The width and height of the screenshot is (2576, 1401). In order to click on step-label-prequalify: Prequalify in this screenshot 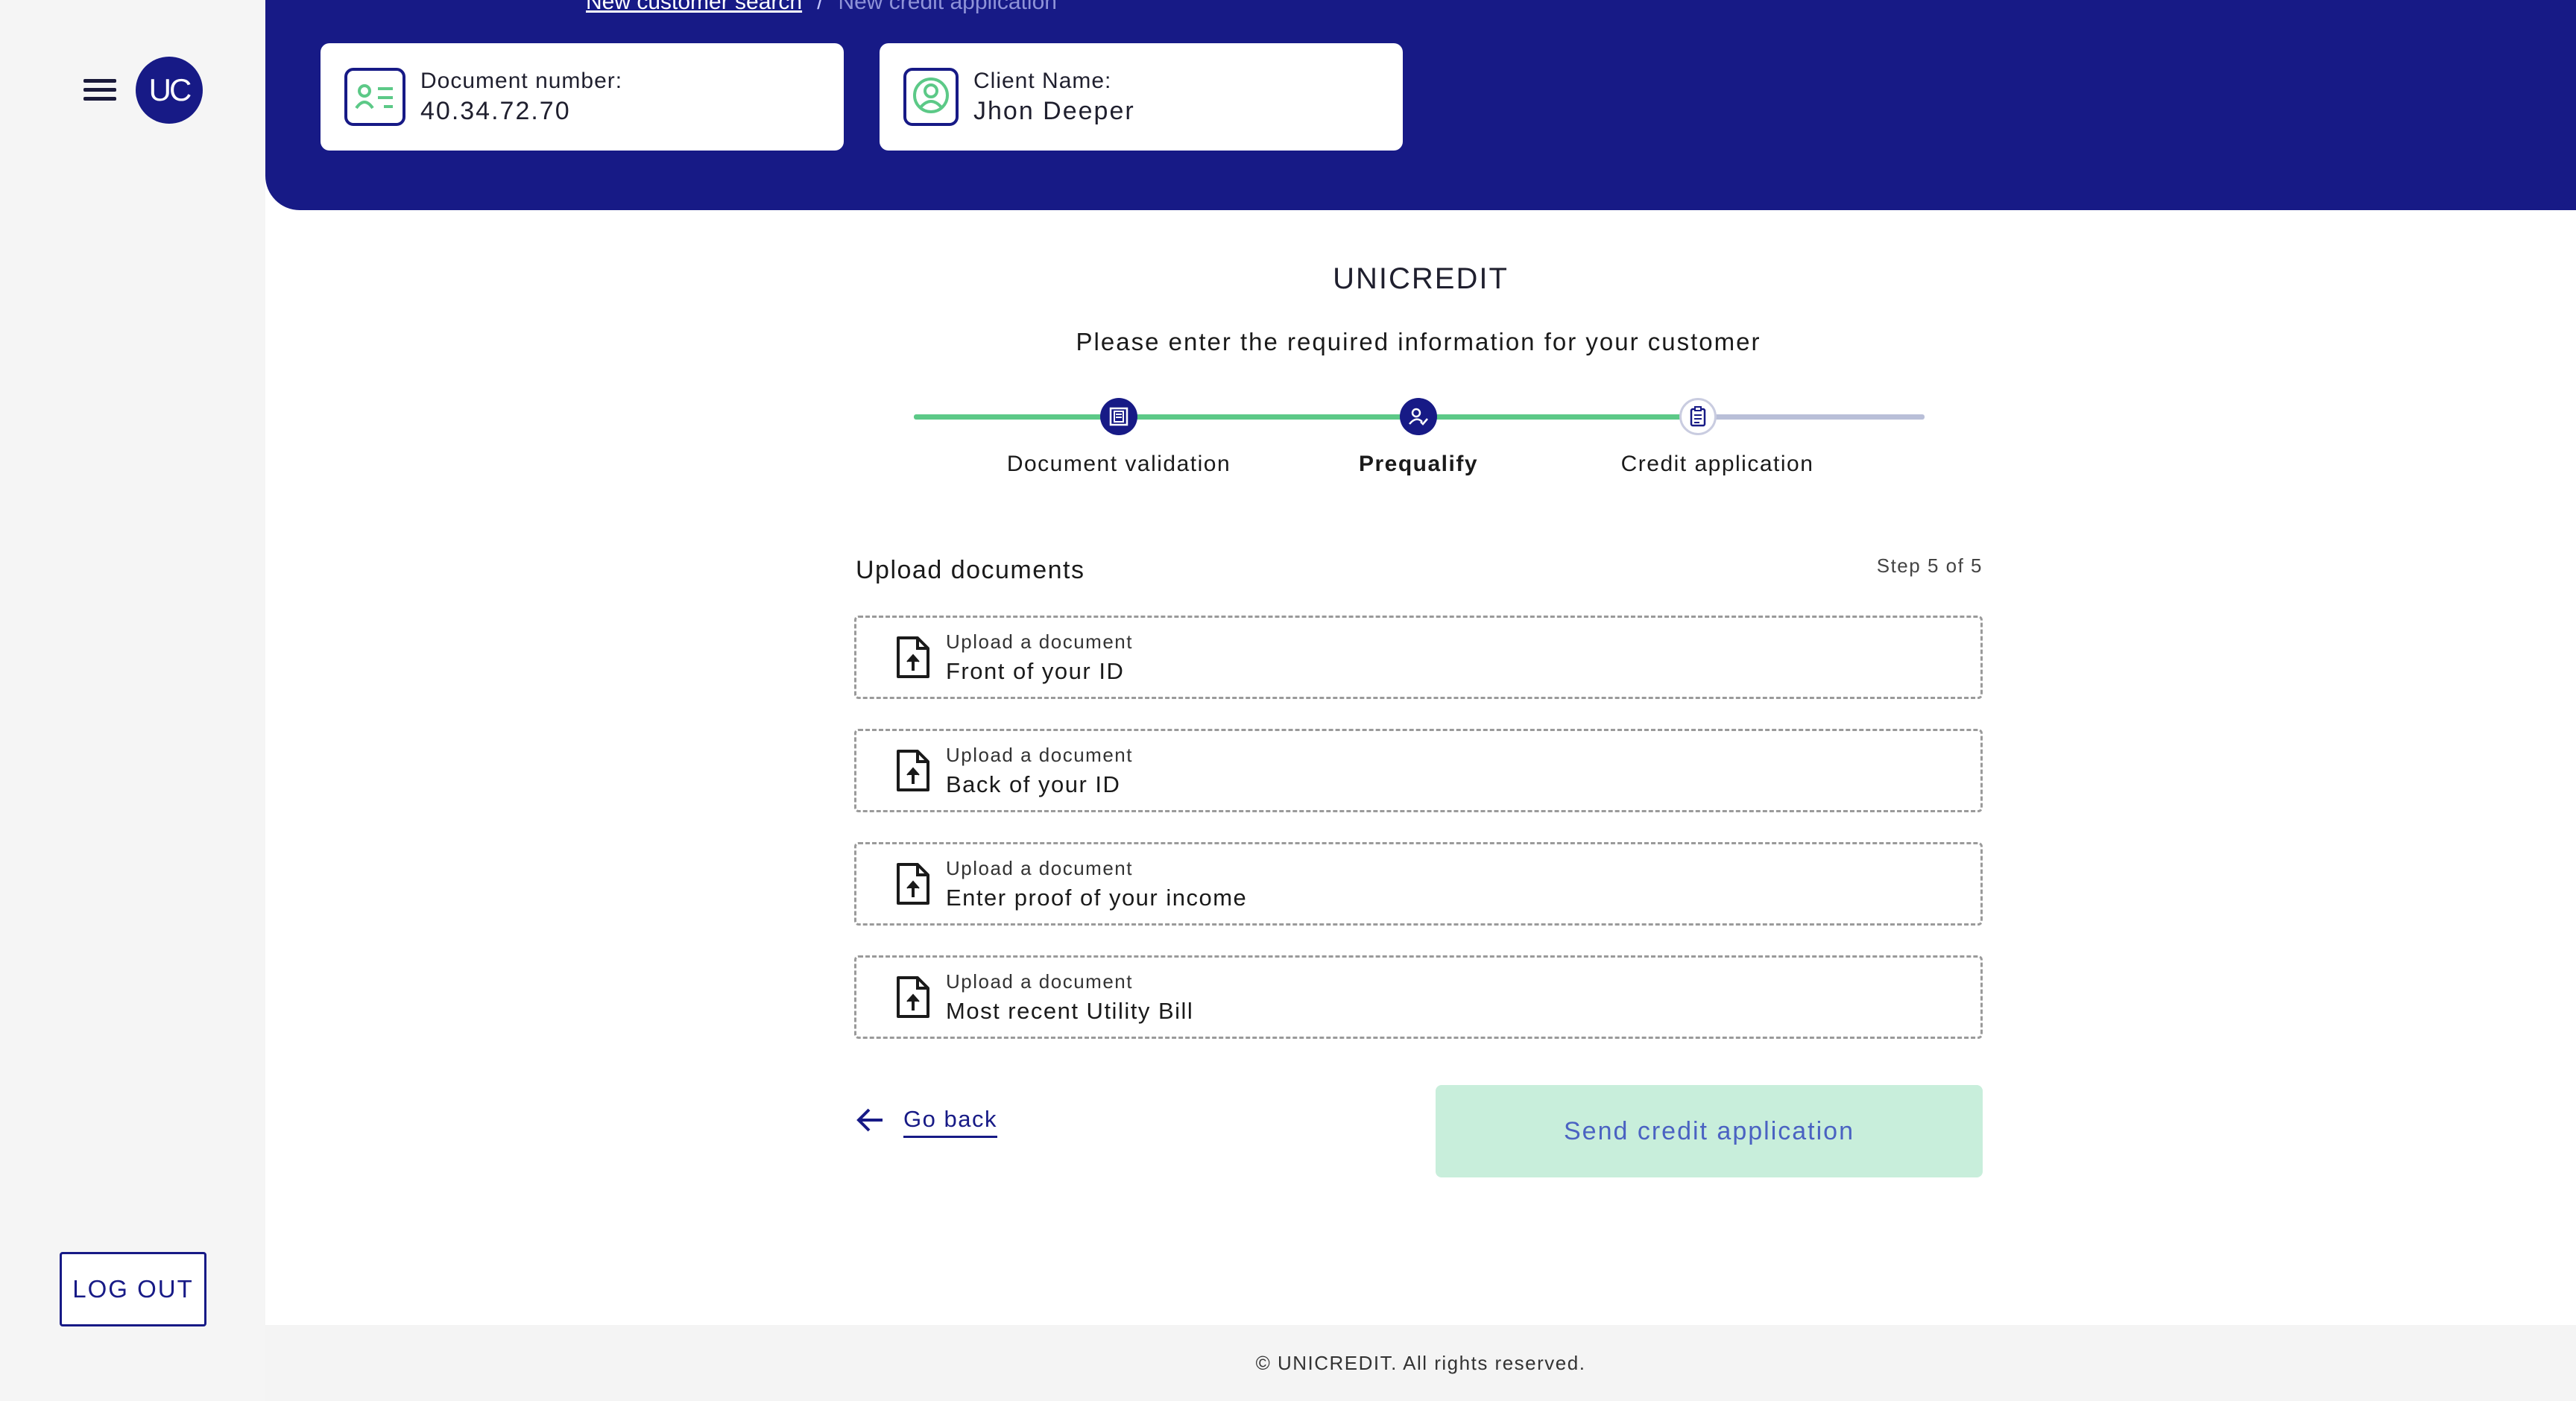, I will do `click(1418, 464)`.